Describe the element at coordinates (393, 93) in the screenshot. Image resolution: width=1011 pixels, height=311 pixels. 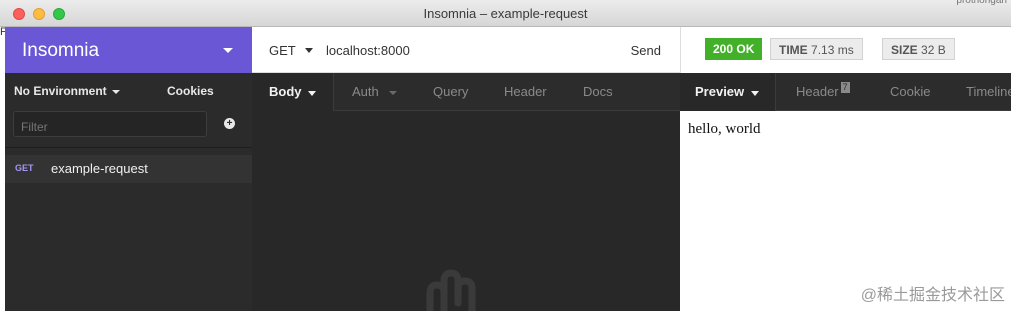
I see `auth-chevron-down-icon` at that location.